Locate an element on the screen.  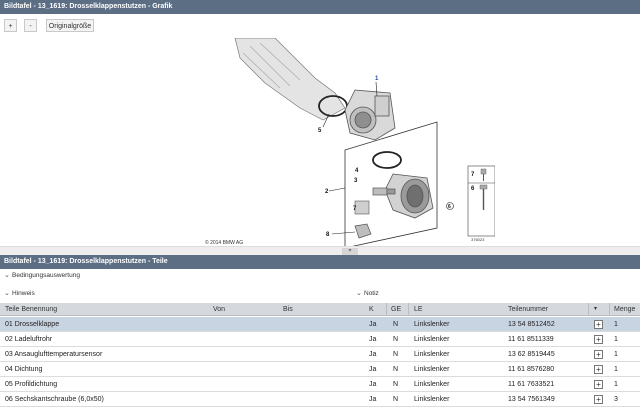
column-to: Bis is located at coordinates (288, 309).